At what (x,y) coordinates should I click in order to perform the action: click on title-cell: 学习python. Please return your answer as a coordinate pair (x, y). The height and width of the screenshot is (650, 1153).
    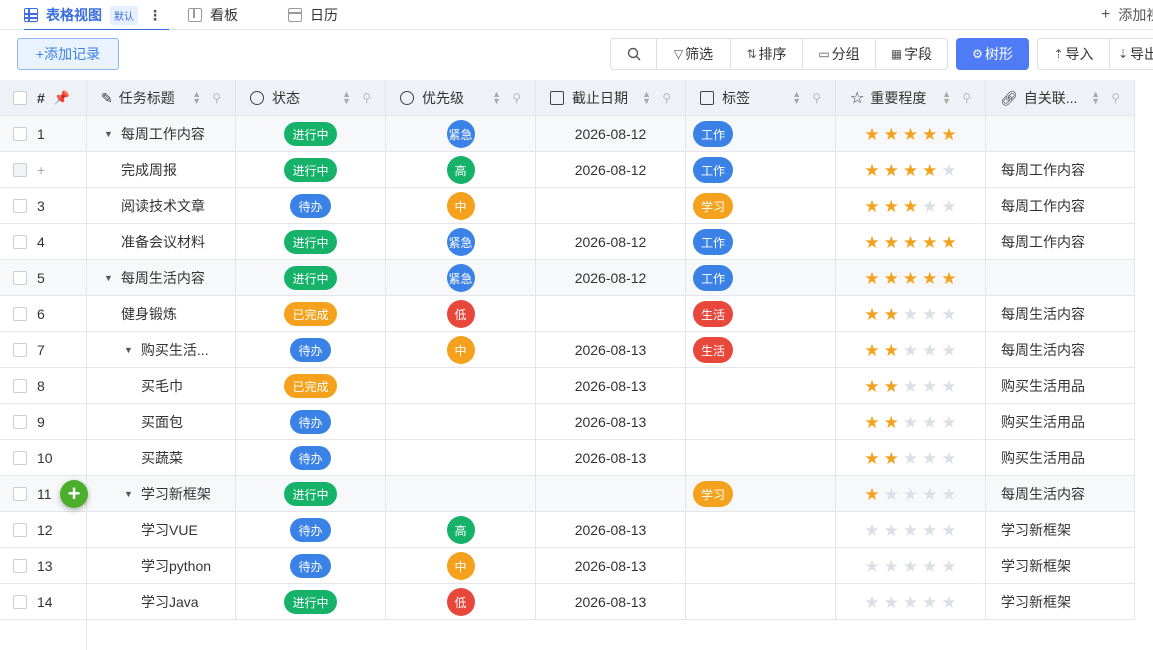
    Looking at the image, I should click on (161, 566).